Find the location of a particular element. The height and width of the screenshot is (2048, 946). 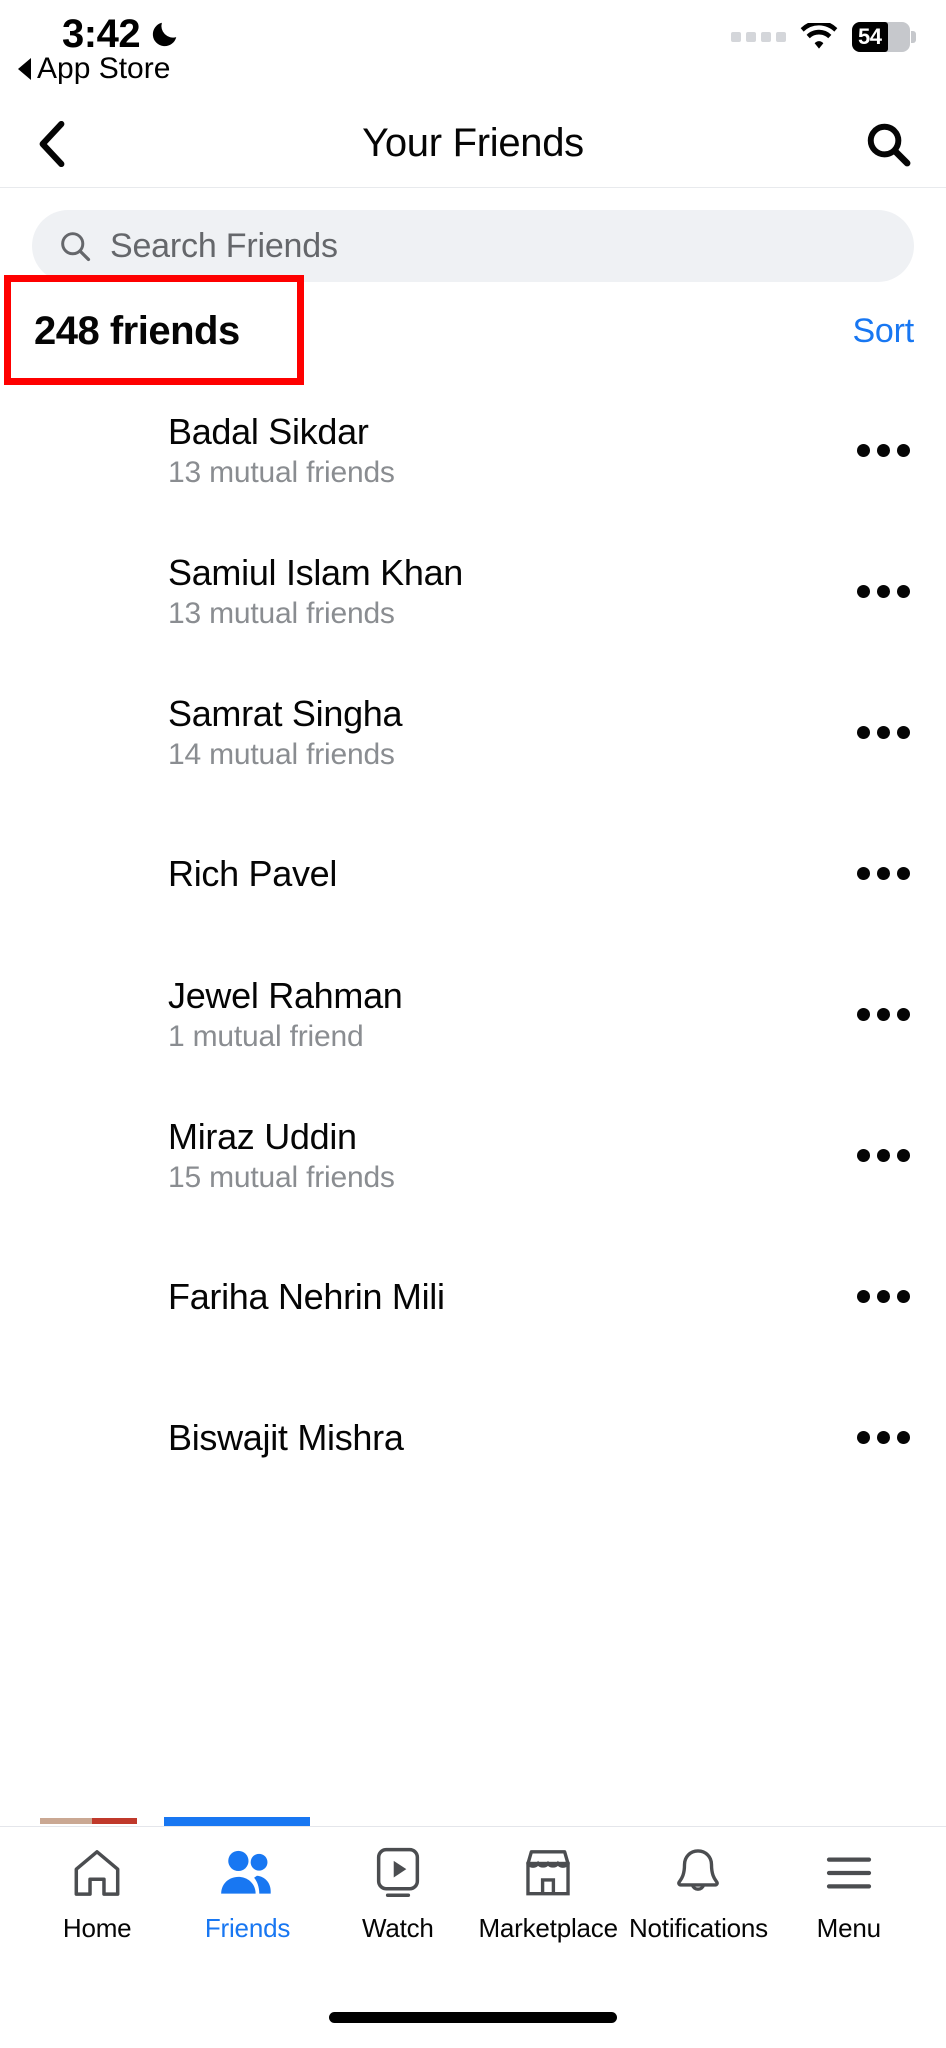

back-button is located at coordinates (52, 144).